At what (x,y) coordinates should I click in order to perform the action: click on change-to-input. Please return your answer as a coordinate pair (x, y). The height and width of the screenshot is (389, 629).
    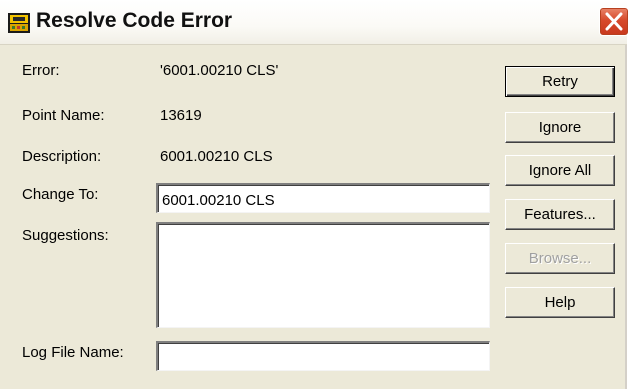
    Looking at the image, I should click on (323, 198).